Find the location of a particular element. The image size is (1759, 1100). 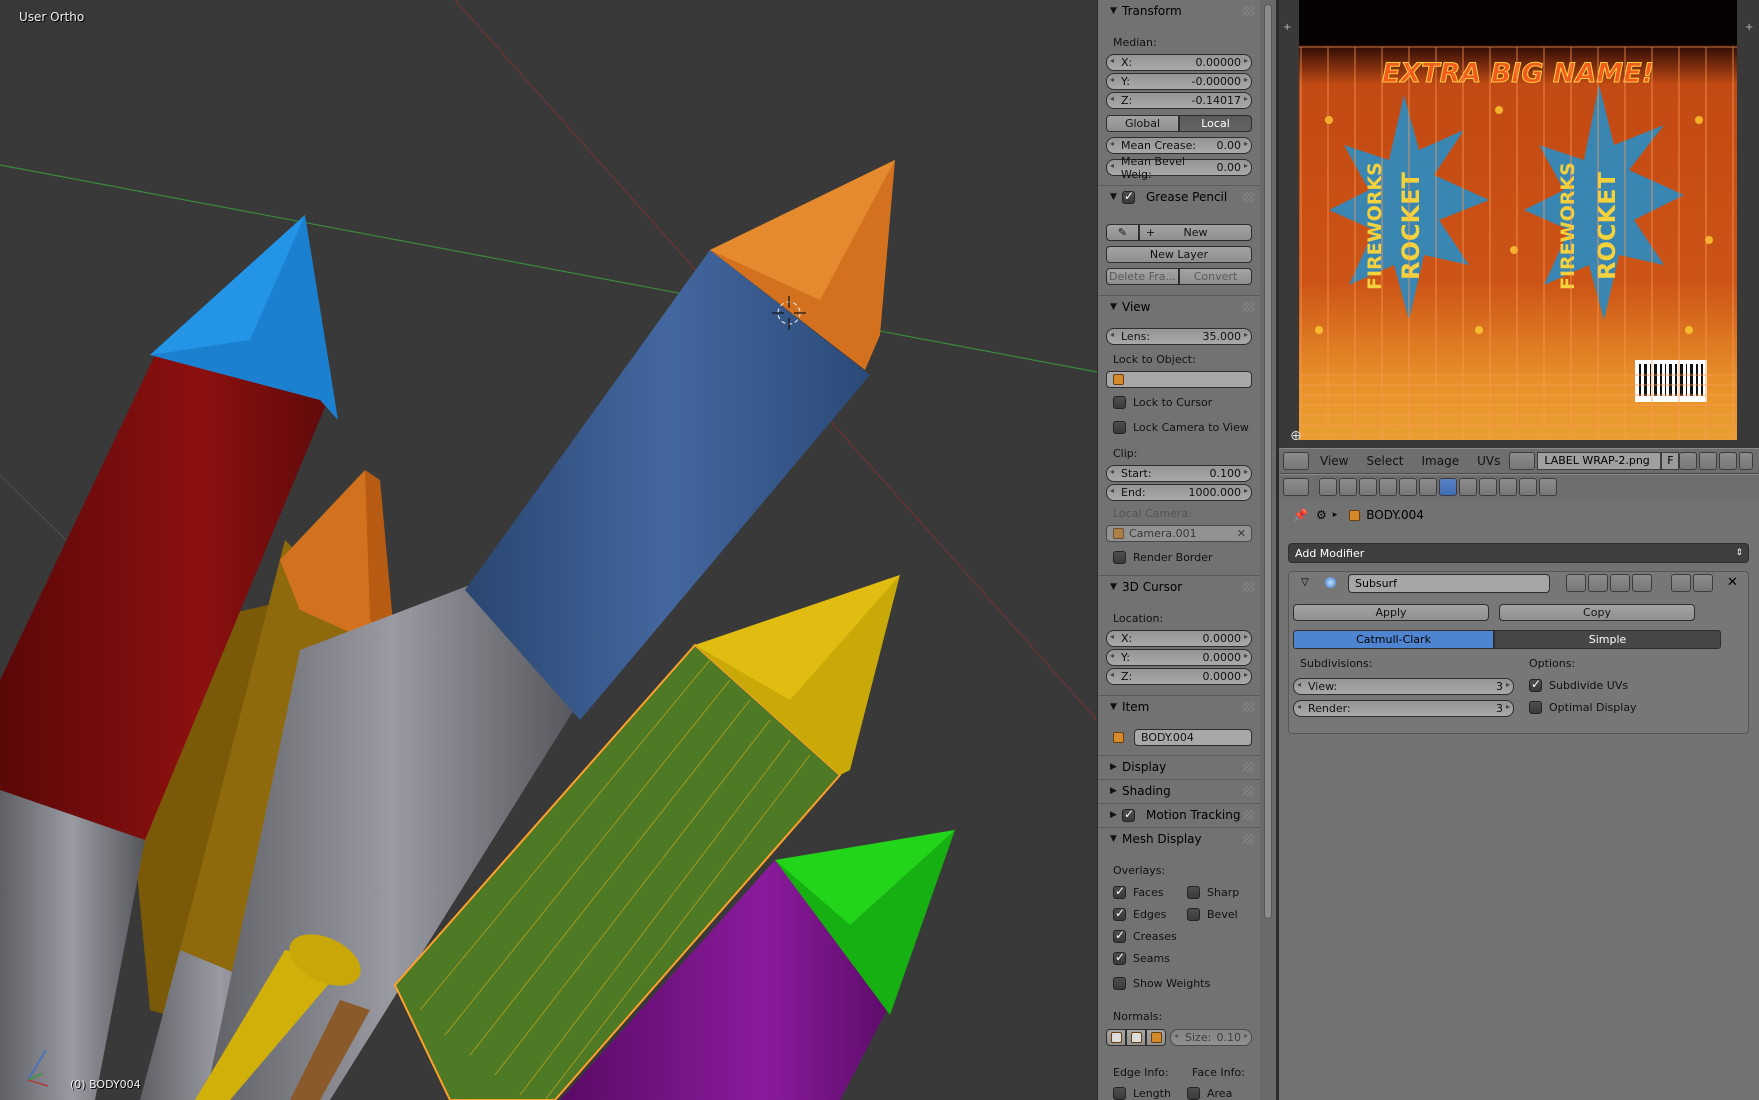

world-tab-icon is located at coordinates (1388, 487).